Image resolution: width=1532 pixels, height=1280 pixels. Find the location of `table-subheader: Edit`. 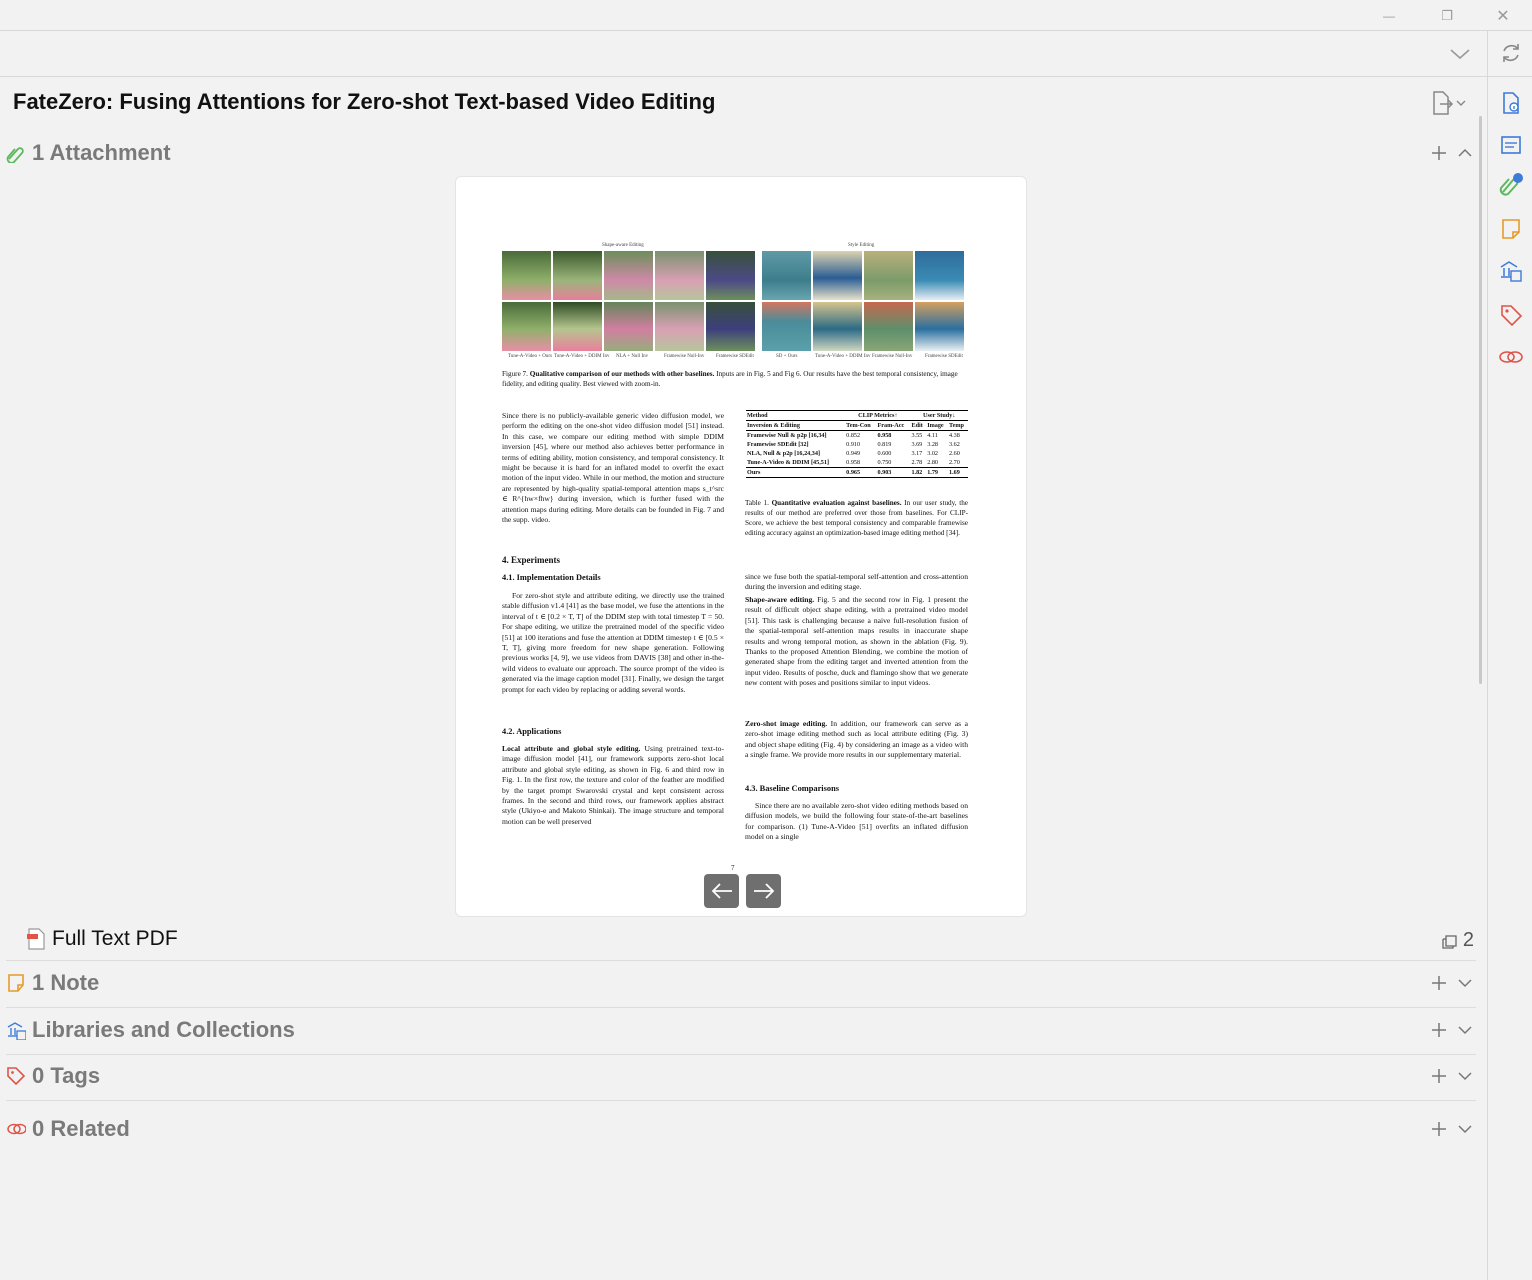

table-subheader: Edit is located at coordinates (917, 425).